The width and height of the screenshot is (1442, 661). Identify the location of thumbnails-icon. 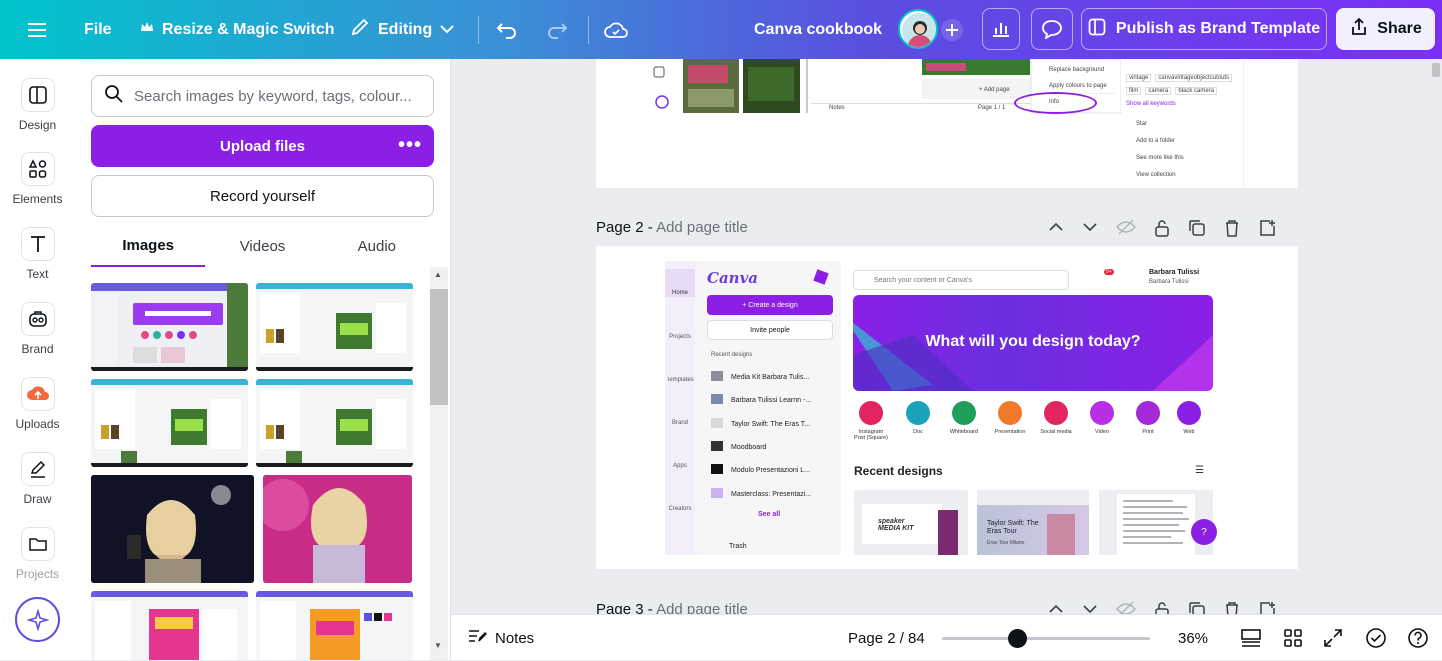
(1293, 638).